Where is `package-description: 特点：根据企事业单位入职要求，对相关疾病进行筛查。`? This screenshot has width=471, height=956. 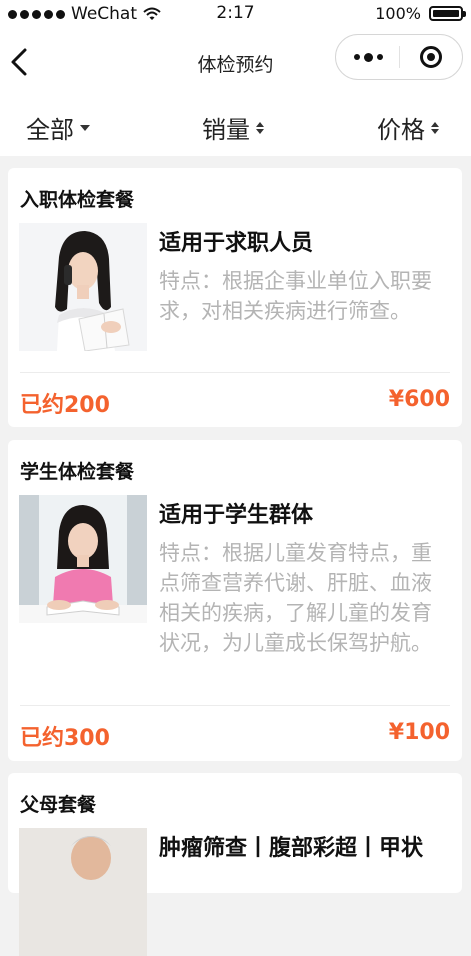 package-description: 特点：根据企事业单位入职要求，对相关疾病进行筛查。 is located at coordinates (295, 296).